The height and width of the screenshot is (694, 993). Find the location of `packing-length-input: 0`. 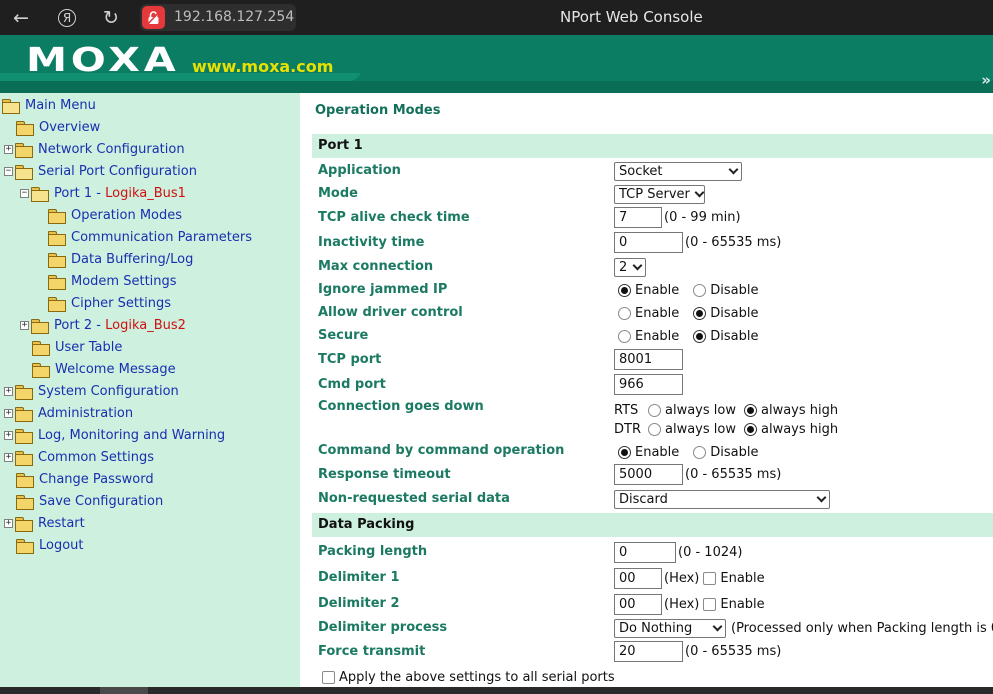

packing-length-input: 0 is located at coordinates (645, 552).